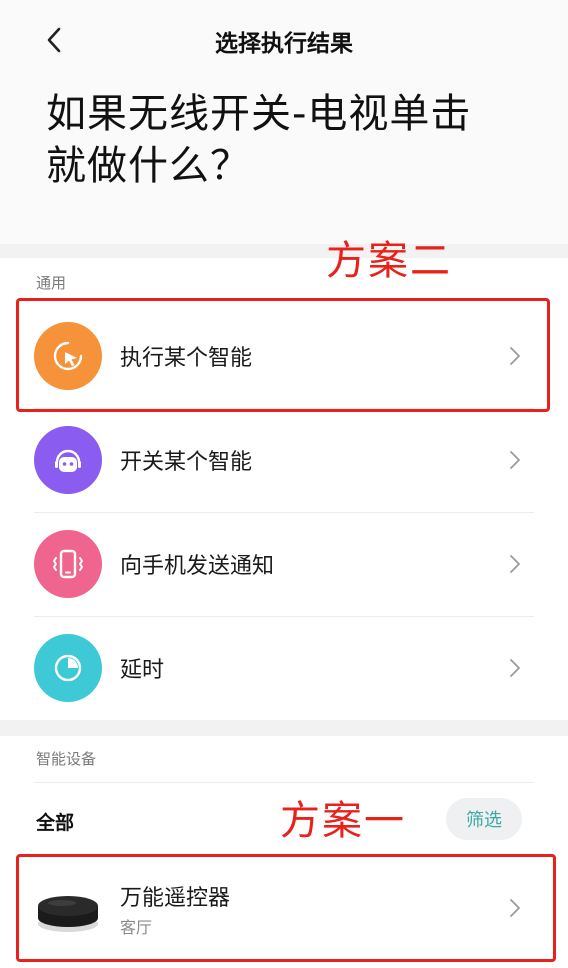  What do you see at coordinates (136, 927) in the screenshot?
I see `device-room: 客厅` at bounding box center [136, 927].